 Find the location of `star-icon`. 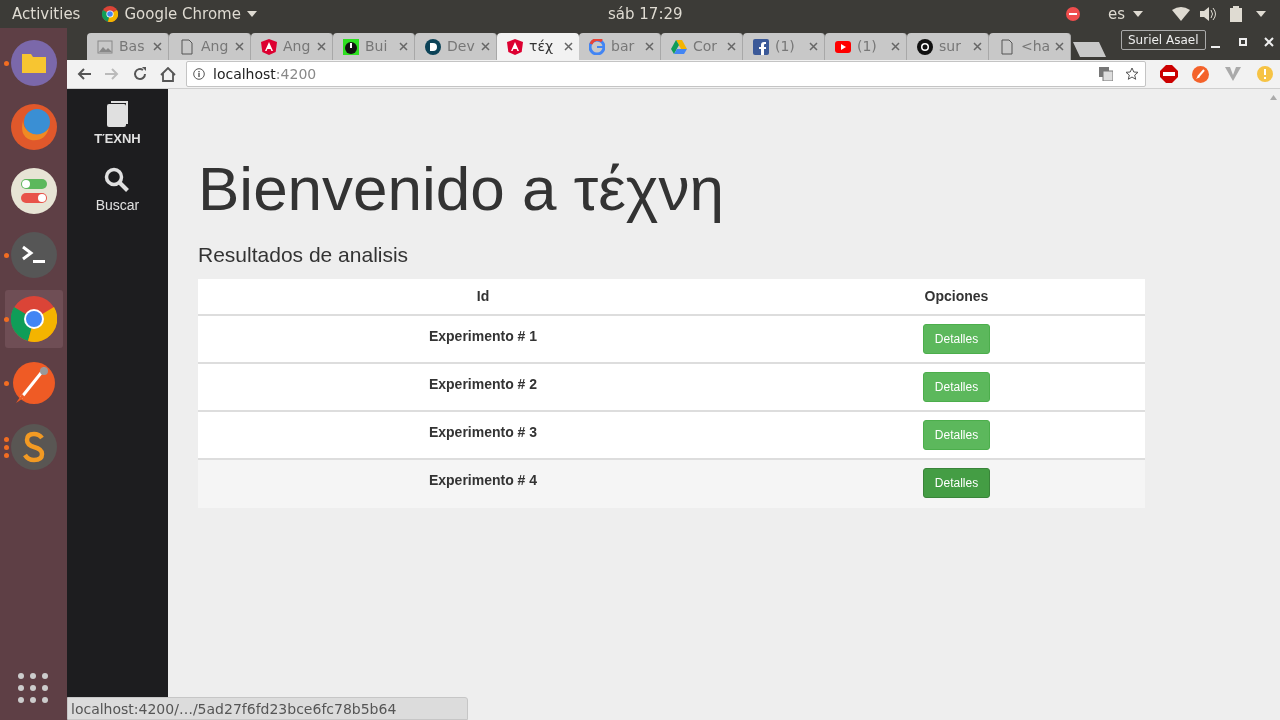

star-icon is located at coordinates (1132, 74).